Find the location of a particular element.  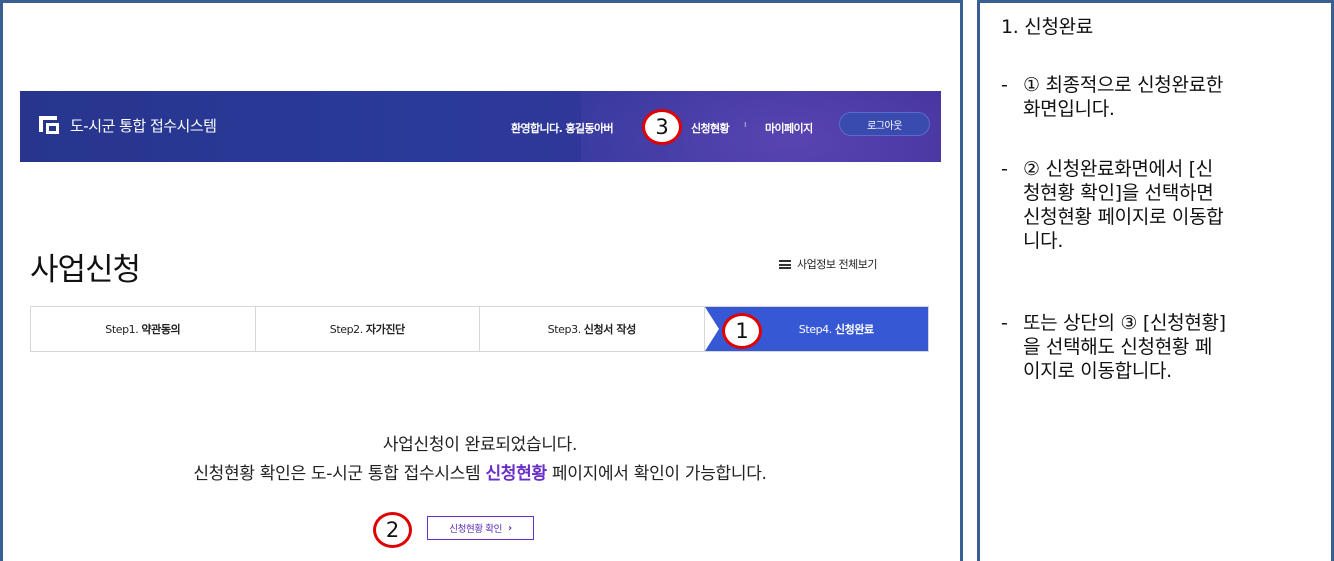

logo-icon is located at coordinates (49, 125).